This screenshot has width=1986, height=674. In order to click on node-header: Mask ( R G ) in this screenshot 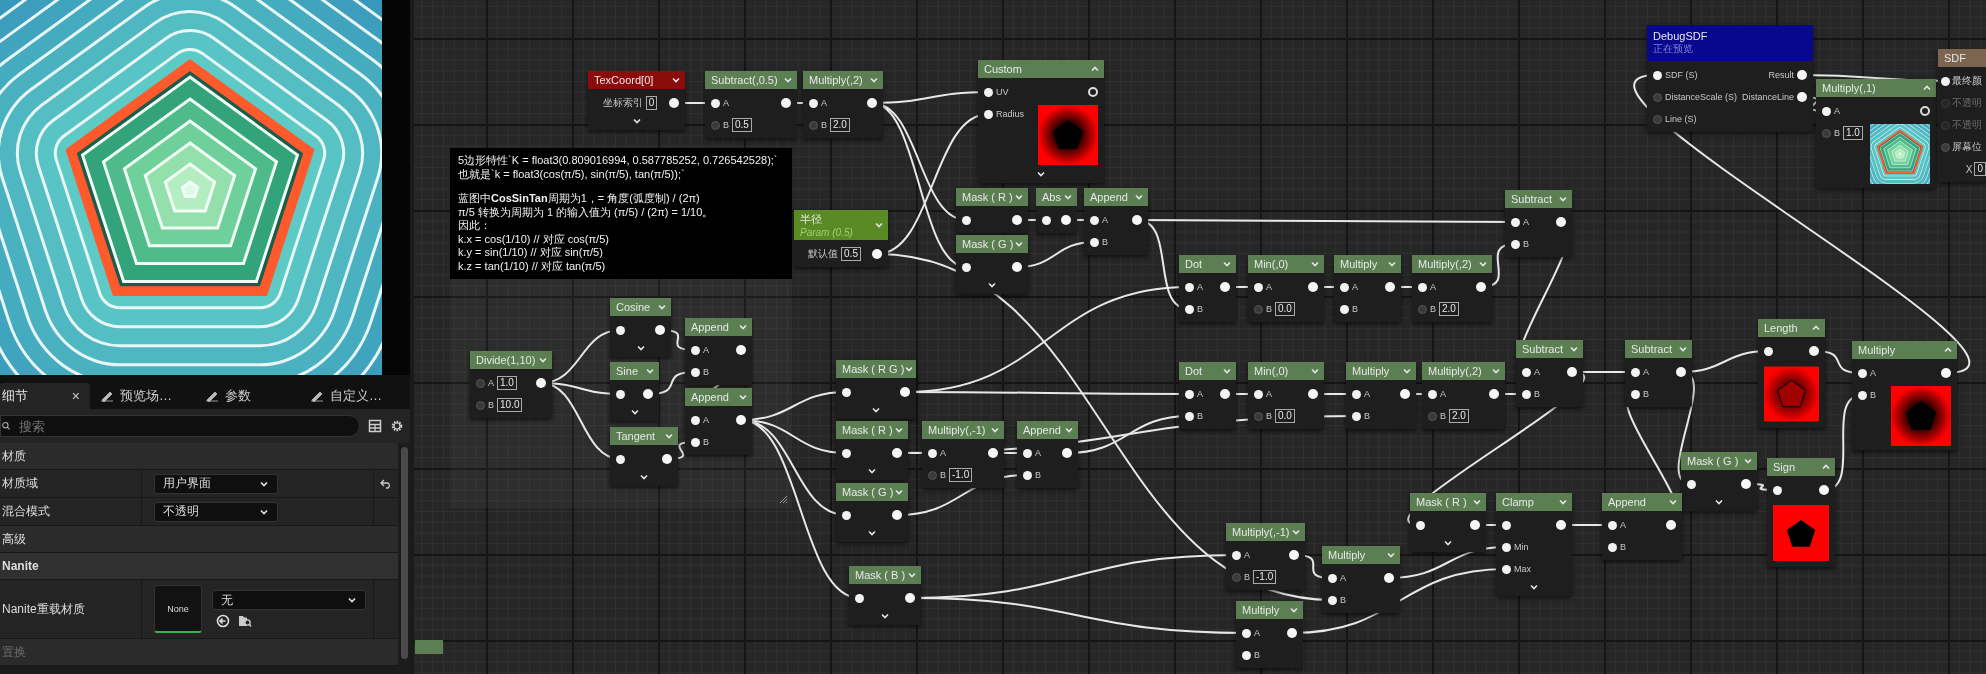, I will do `click(876, 369)`.